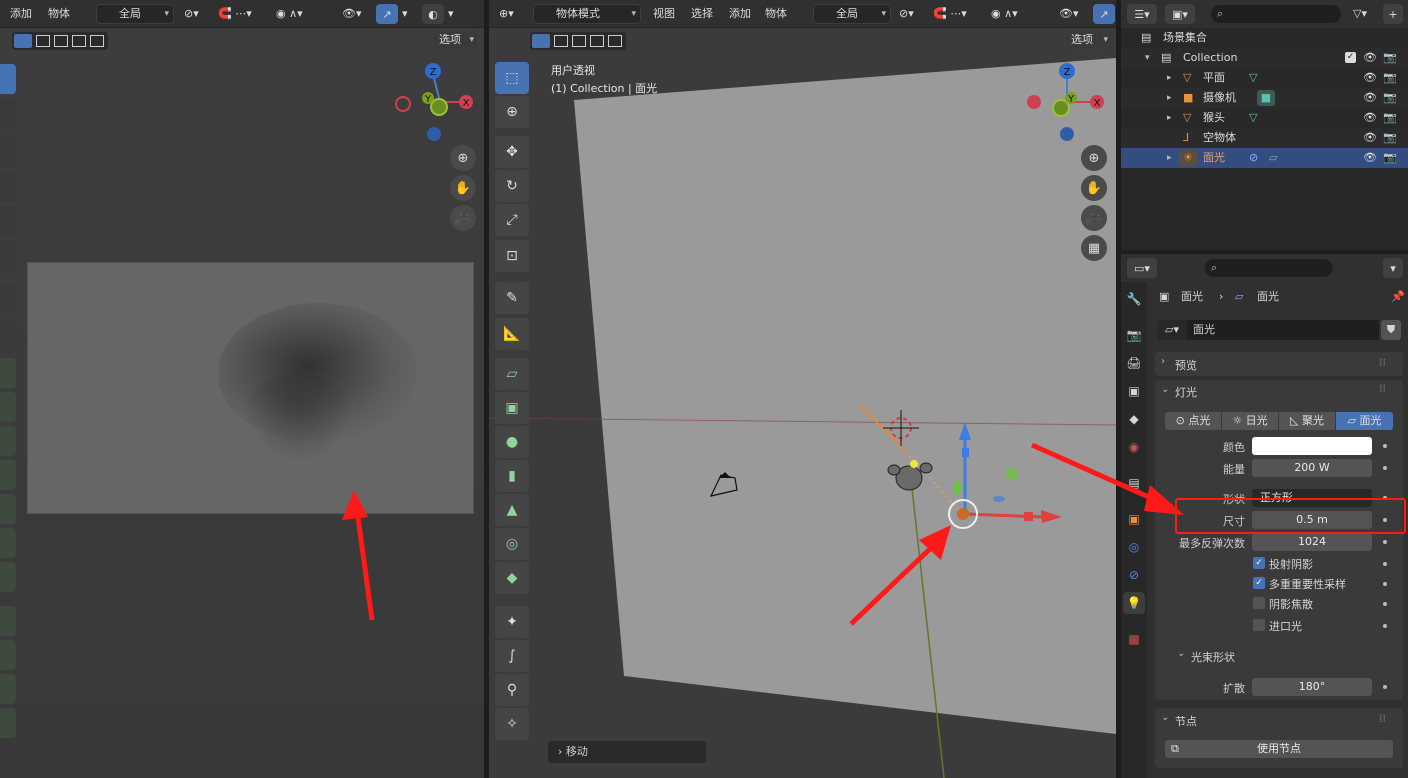 This screenshot has width=1408, height=778. What do you see at coordinates (1193, 421) in the screenshot?
I see `point-light-button: ⊙ 点光` at bounding box center [1193, 421].